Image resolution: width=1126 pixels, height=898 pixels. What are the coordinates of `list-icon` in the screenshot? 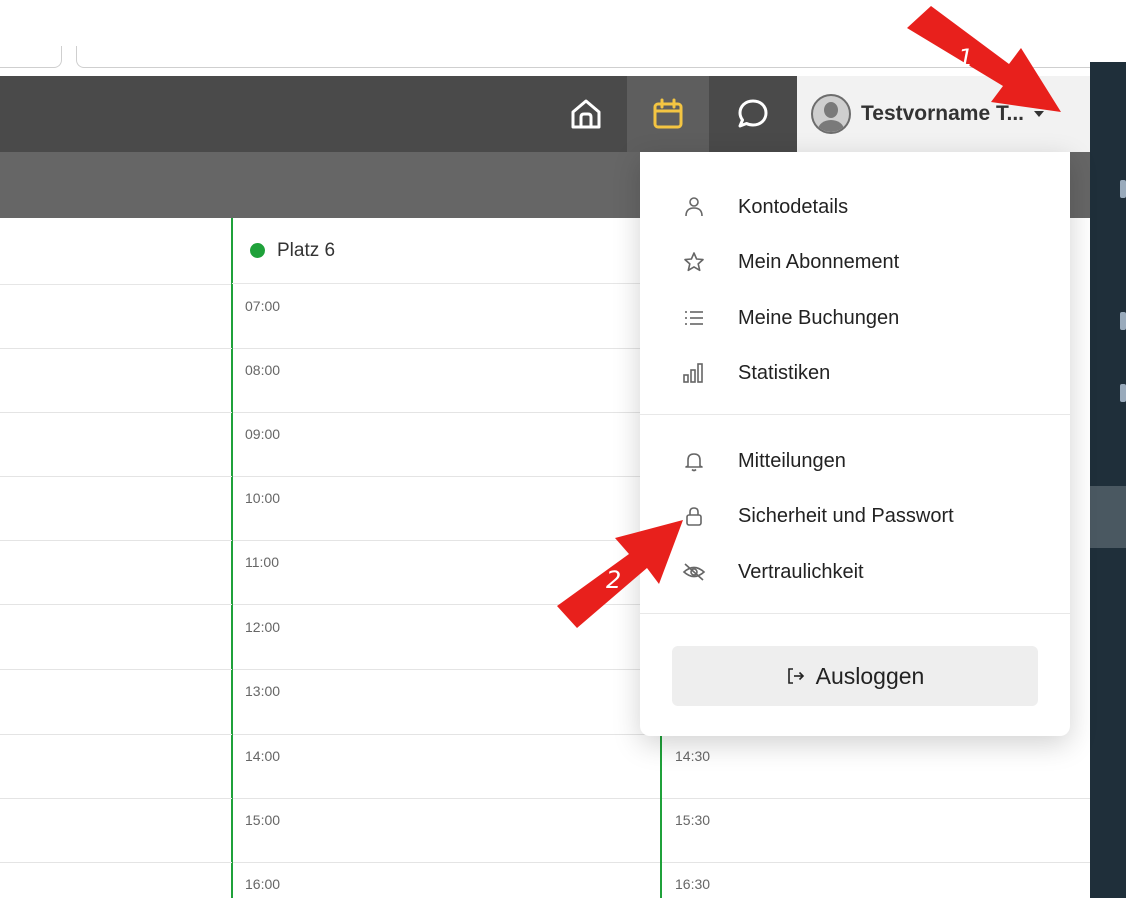 It's located at (694, 318).